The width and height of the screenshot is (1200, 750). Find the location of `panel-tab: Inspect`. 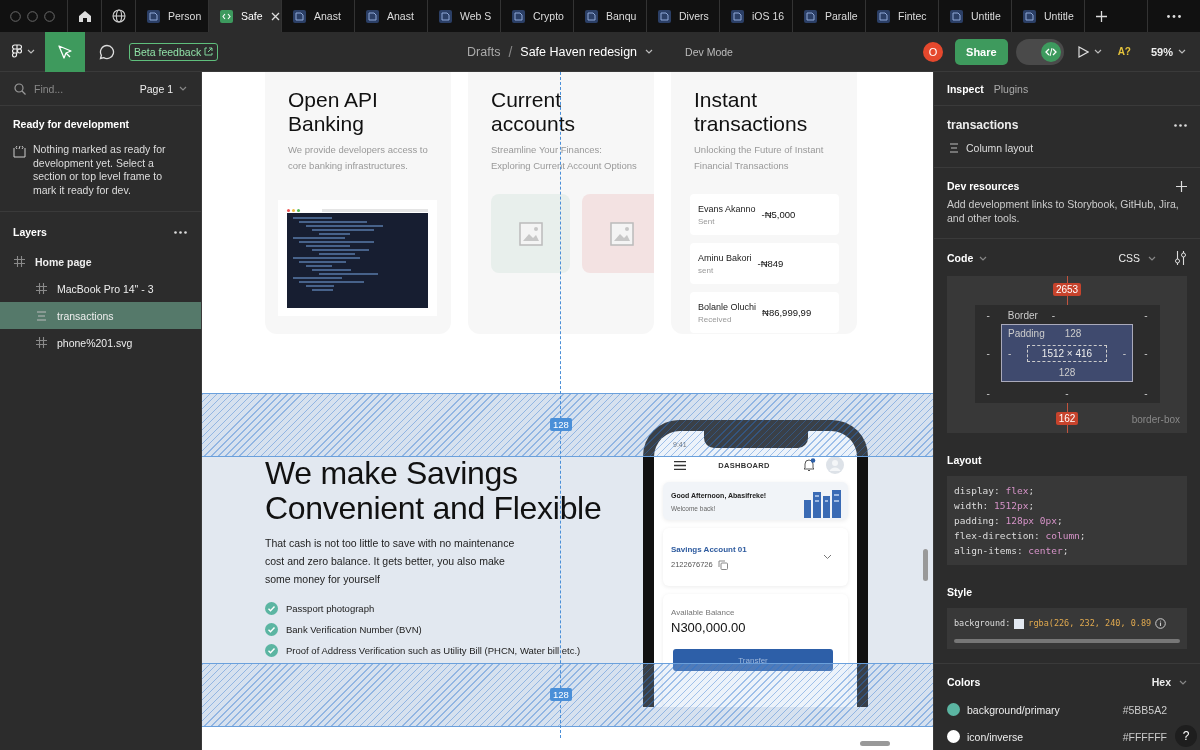

panel-tab: Inspect is located at coordinates (965, 88).